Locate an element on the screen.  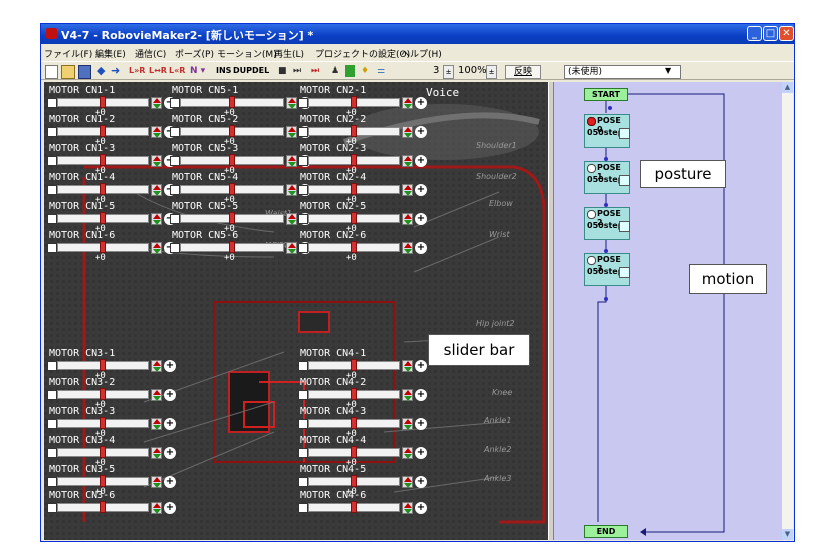
fast-play-icon: ⏭ is located at coordinates (315, 71).